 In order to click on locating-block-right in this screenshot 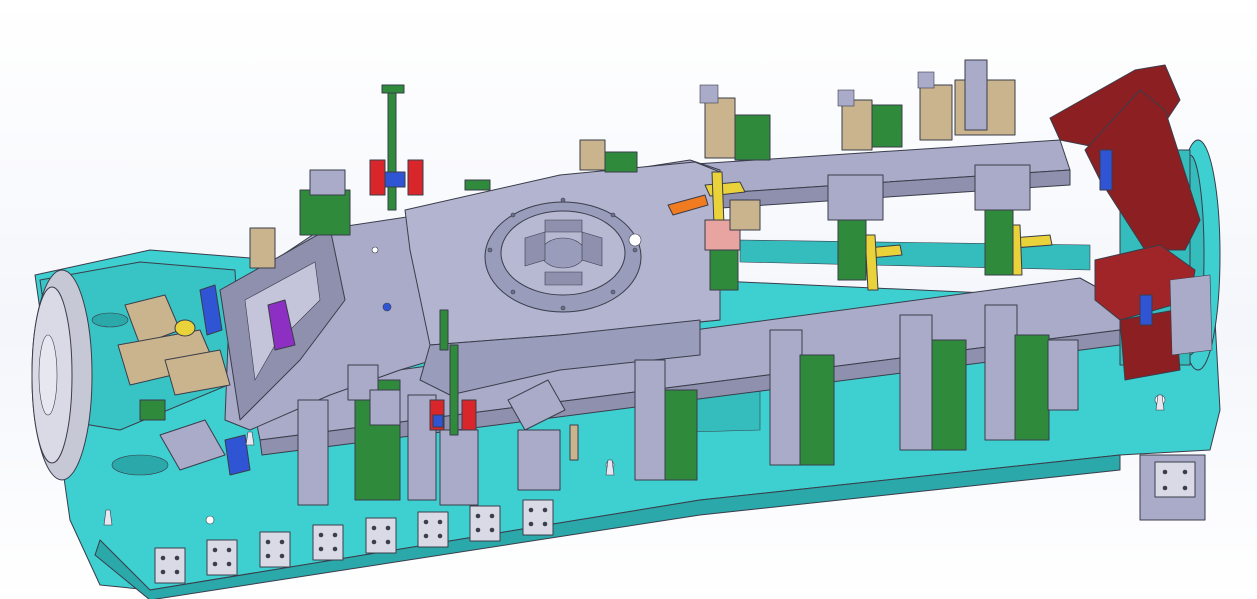, I will do `click(1172, 487)`.